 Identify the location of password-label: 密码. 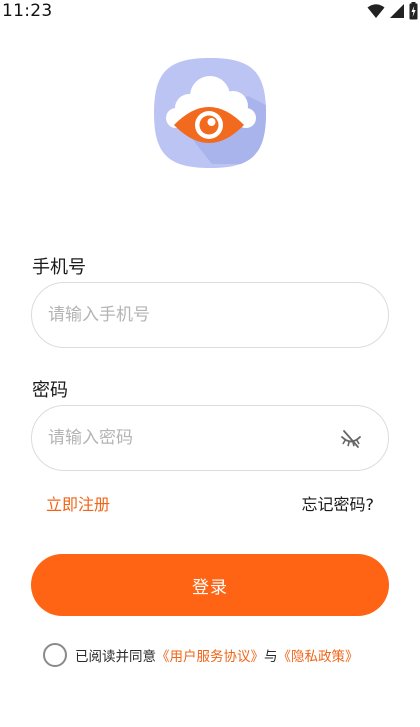
(50, 390).